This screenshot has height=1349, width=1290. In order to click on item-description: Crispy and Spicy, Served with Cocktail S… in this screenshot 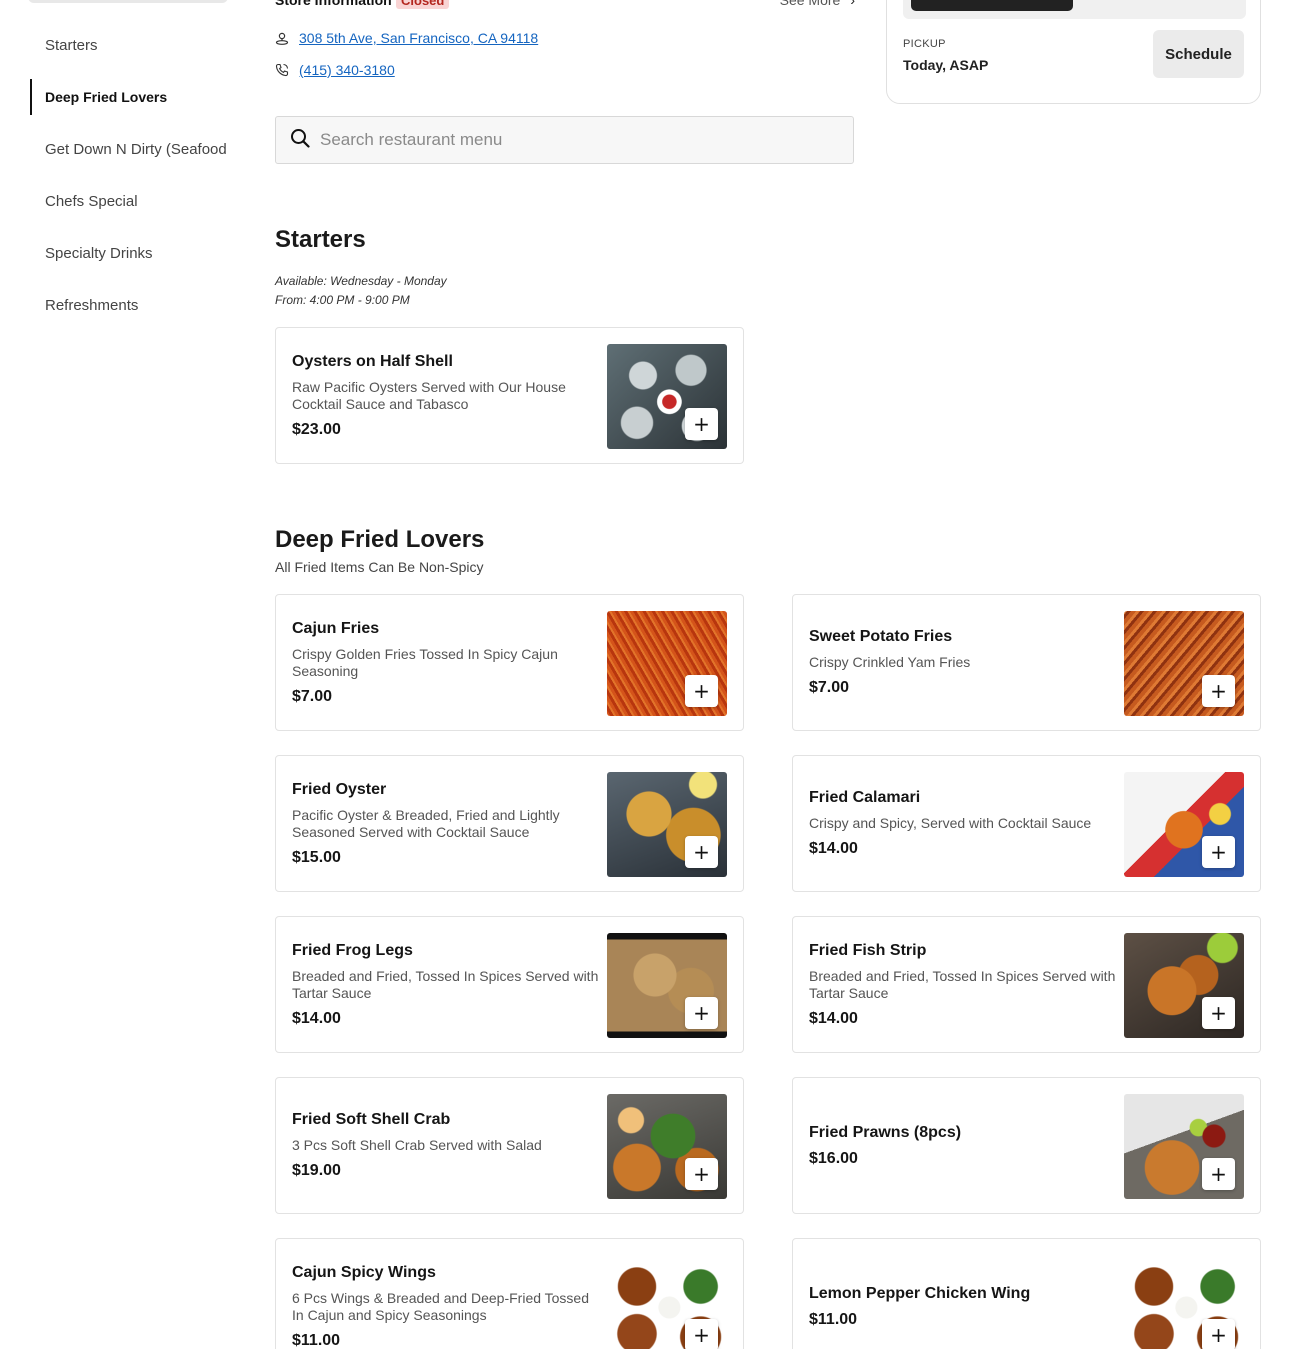, I will do `click(950, 823)`.